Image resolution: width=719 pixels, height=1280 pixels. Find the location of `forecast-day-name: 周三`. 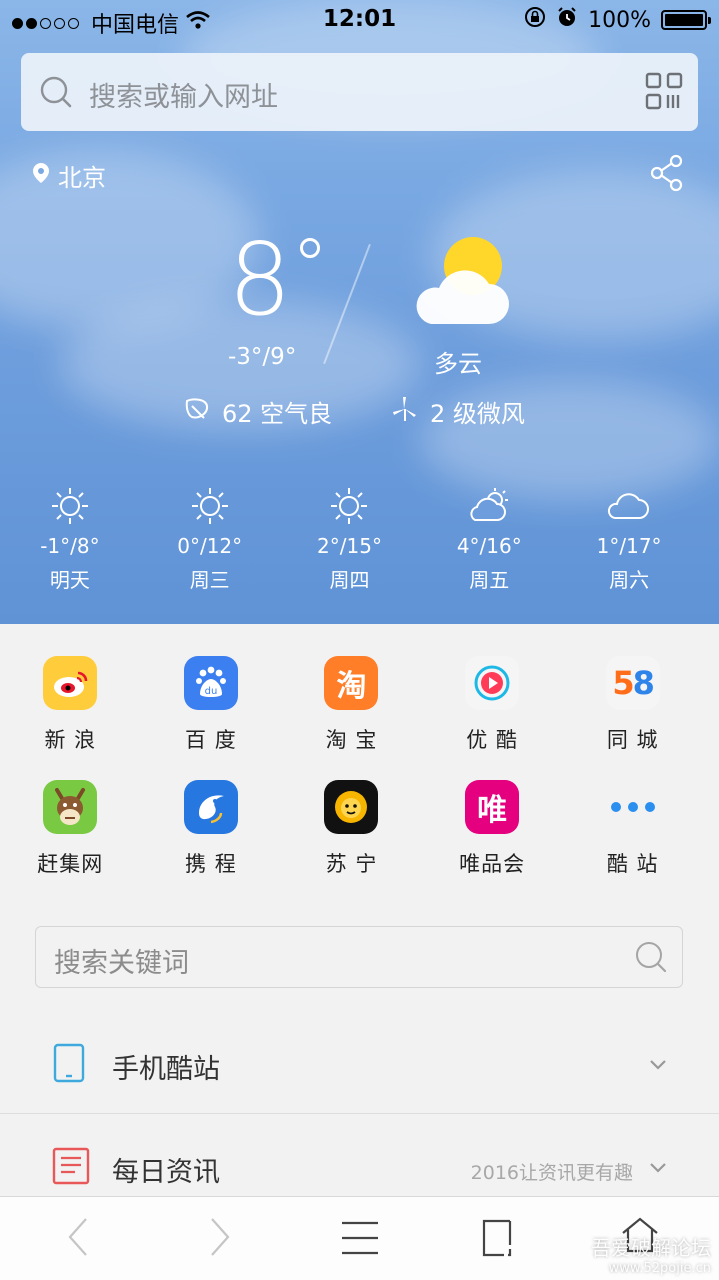

forecast-day-name: 周三 is located at coordinates (209, 580).